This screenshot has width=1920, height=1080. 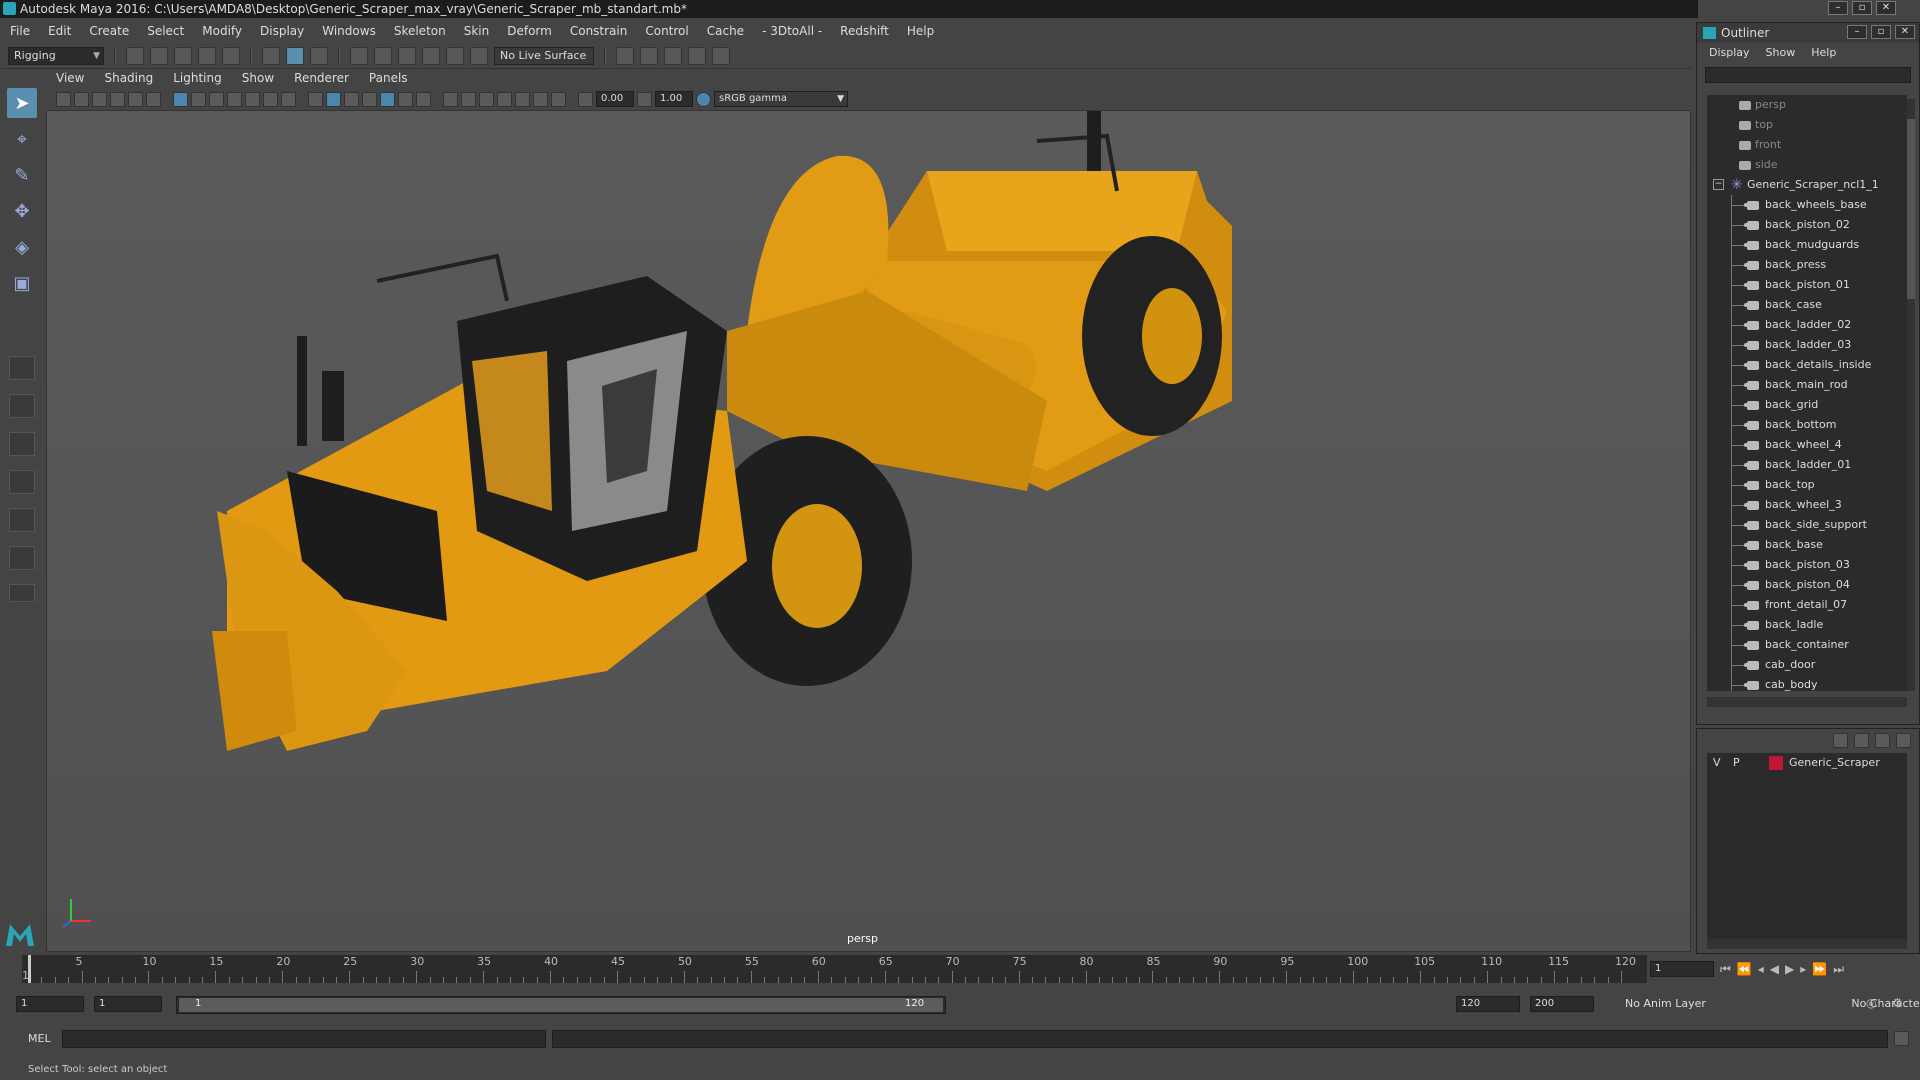 What do you see at coordinates (1819, 969) in the screenshot?
I see `step-forward-key-icon: ⏩` at bounding box center [1819, 969].